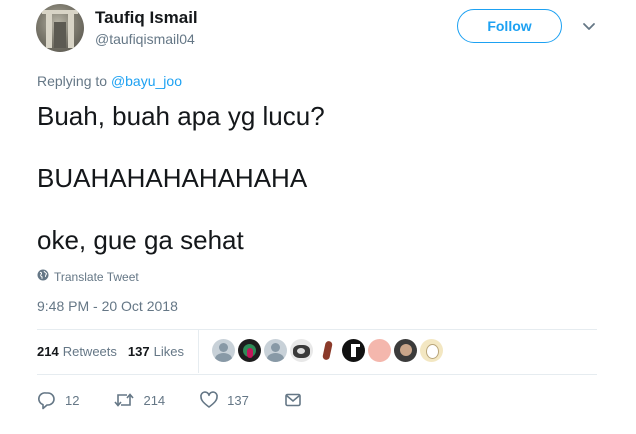 The image size is (636, 434). What do you see at coordinates (43, 276) in the screenshot?
I see `globe-icon` at bounding box center [43, 276].